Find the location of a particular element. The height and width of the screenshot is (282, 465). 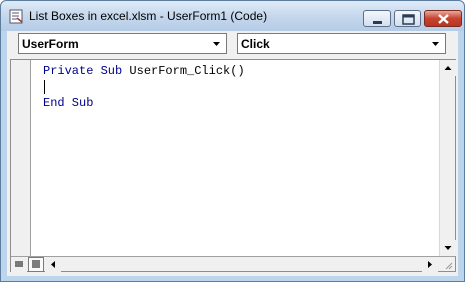

object-dropdown: UserForm is located at coordinates (122, 43).